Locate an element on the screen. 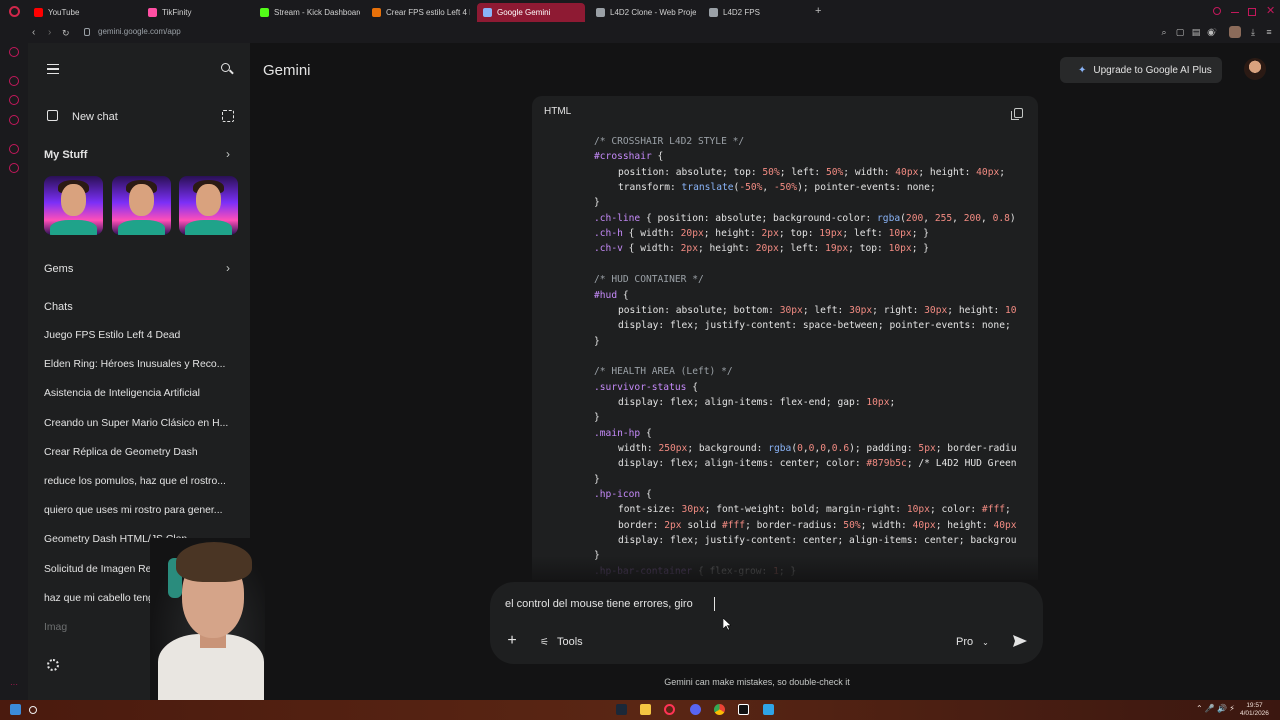 The width and height of the screenshot is (1280, 720). maximize-button is located at coordinates (1252, 12).